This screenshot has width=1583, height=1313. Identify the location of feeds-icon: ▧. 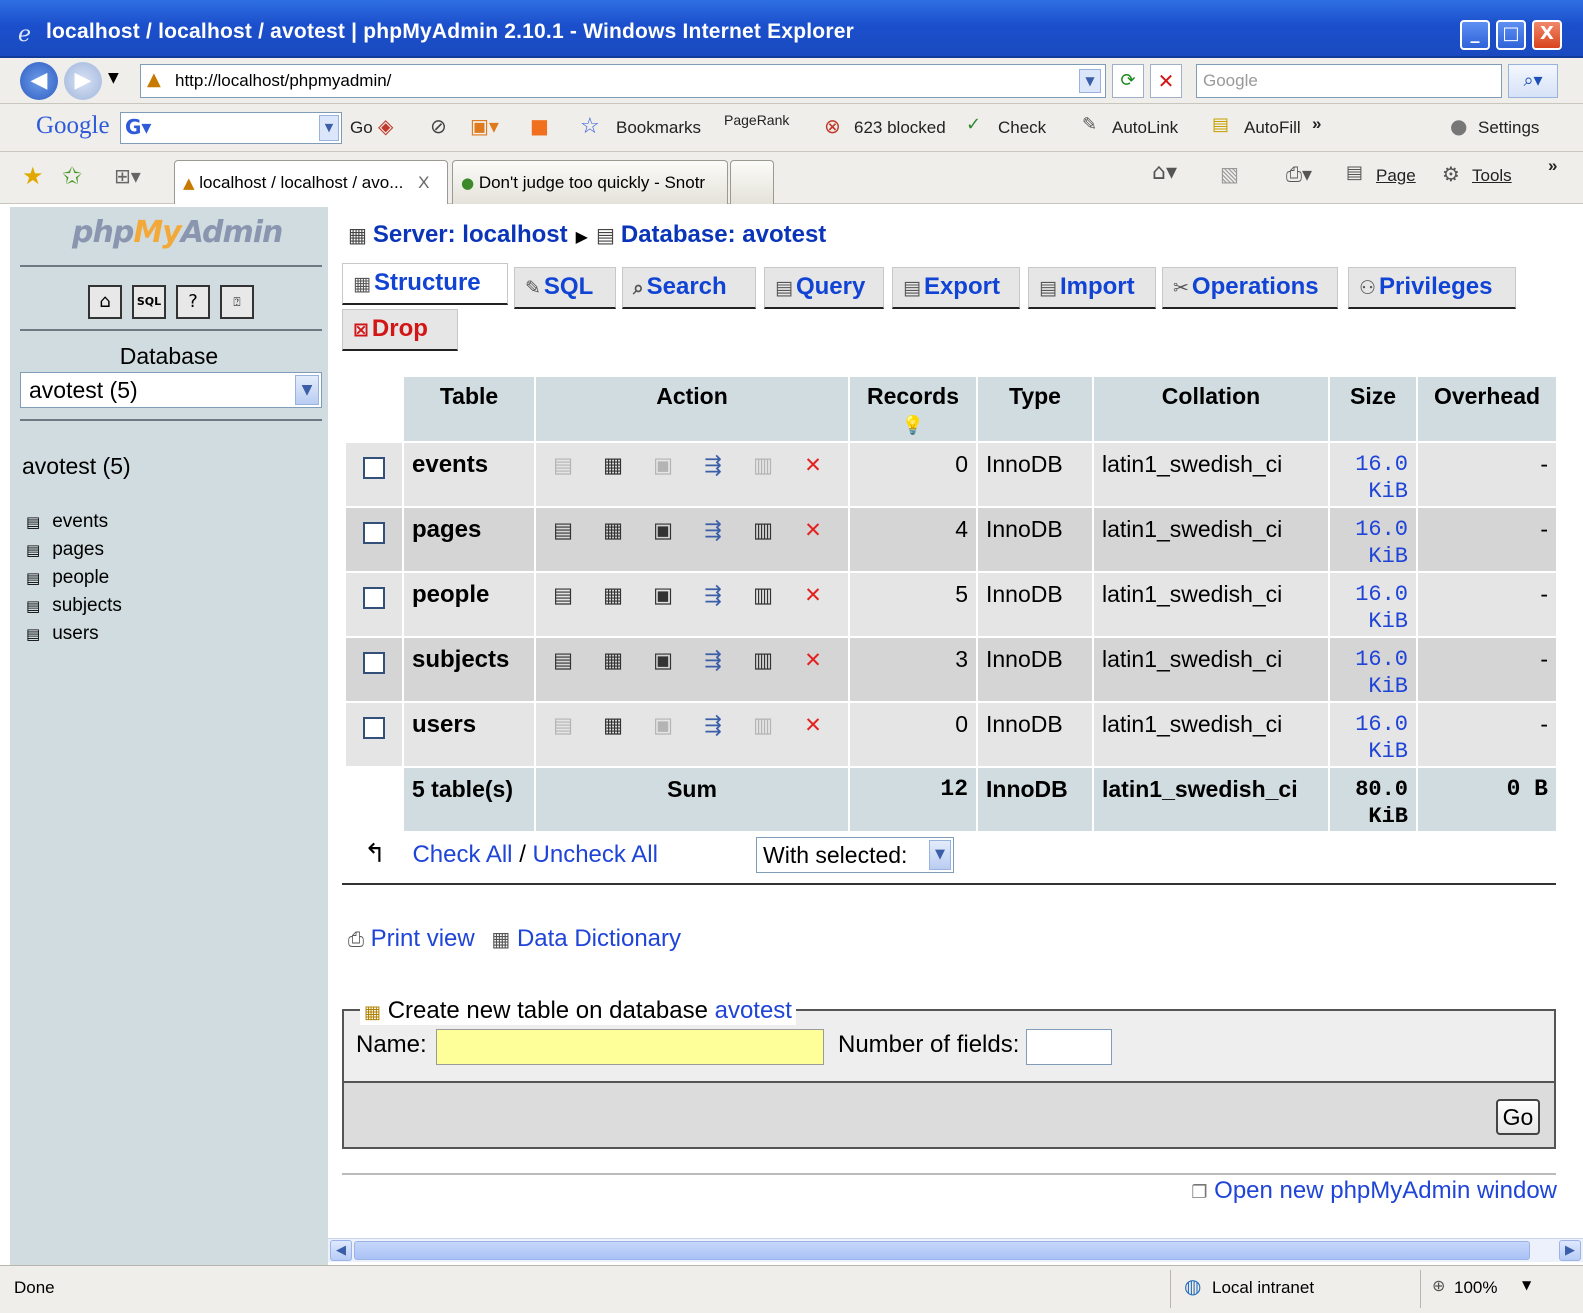
(1229, 174).